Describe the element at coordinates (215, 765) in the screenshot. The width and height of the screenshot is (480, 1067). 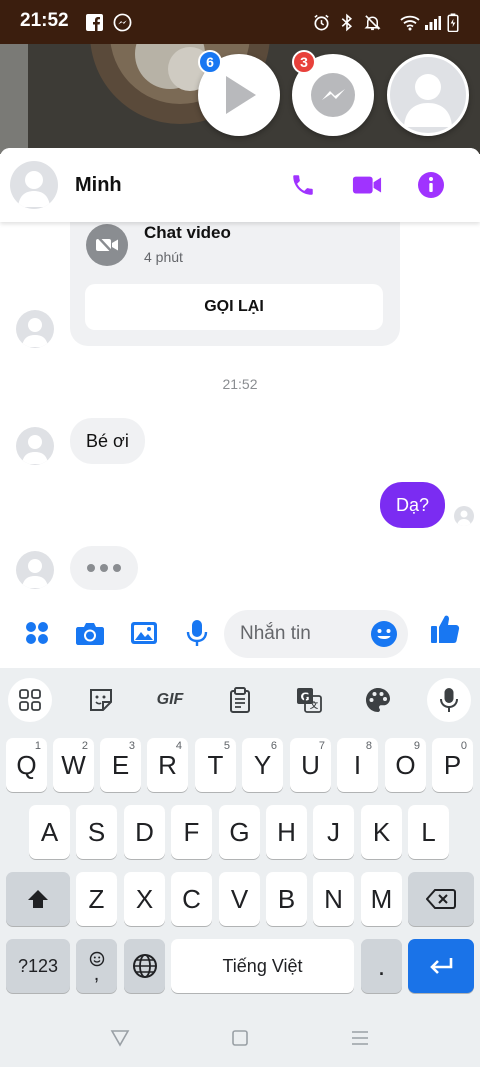
I see `key-t: T5` at that location.